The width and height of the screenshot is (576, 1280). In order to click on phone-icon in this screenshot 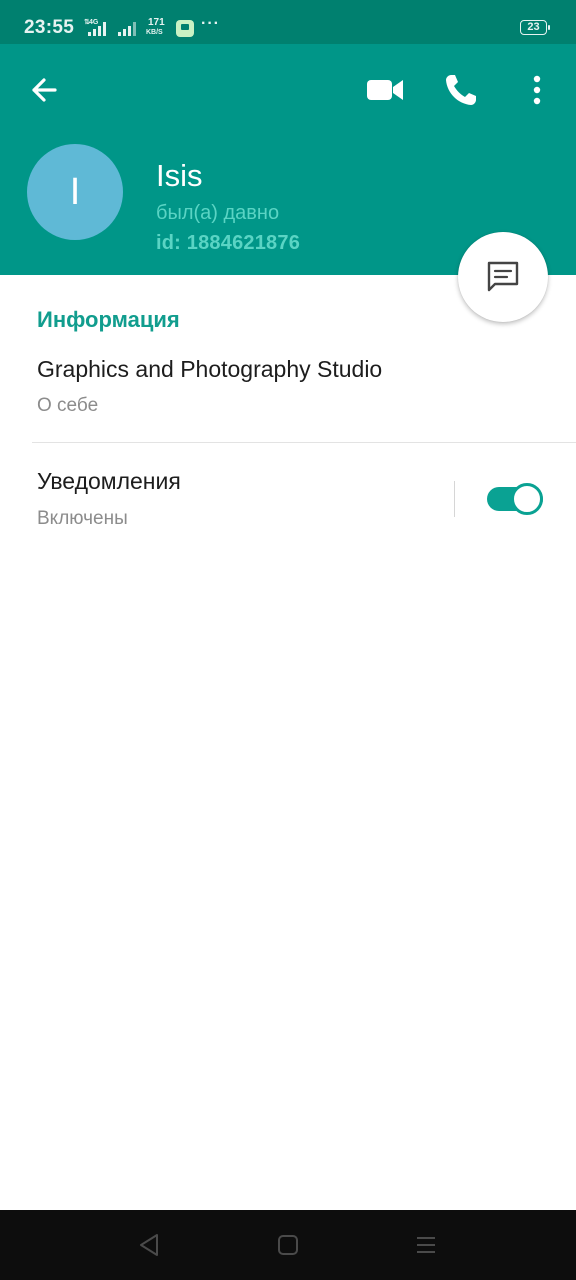, I will do `click(461, 90)`.